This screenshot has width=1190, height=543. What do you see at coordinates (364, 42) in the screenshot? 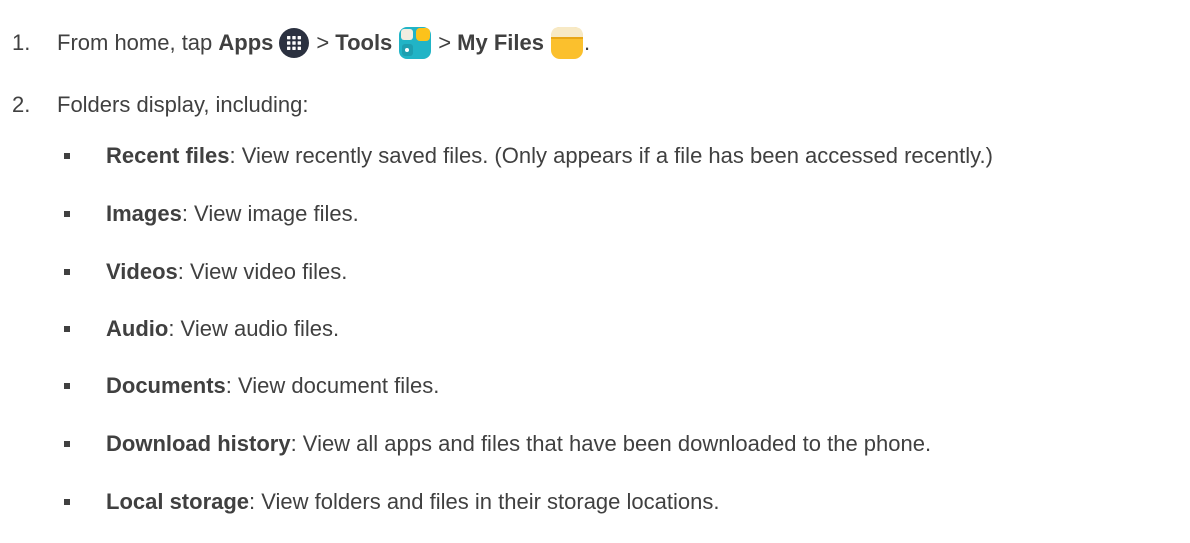
I see `tools-label: Tools` at bounding box center [364, 42].